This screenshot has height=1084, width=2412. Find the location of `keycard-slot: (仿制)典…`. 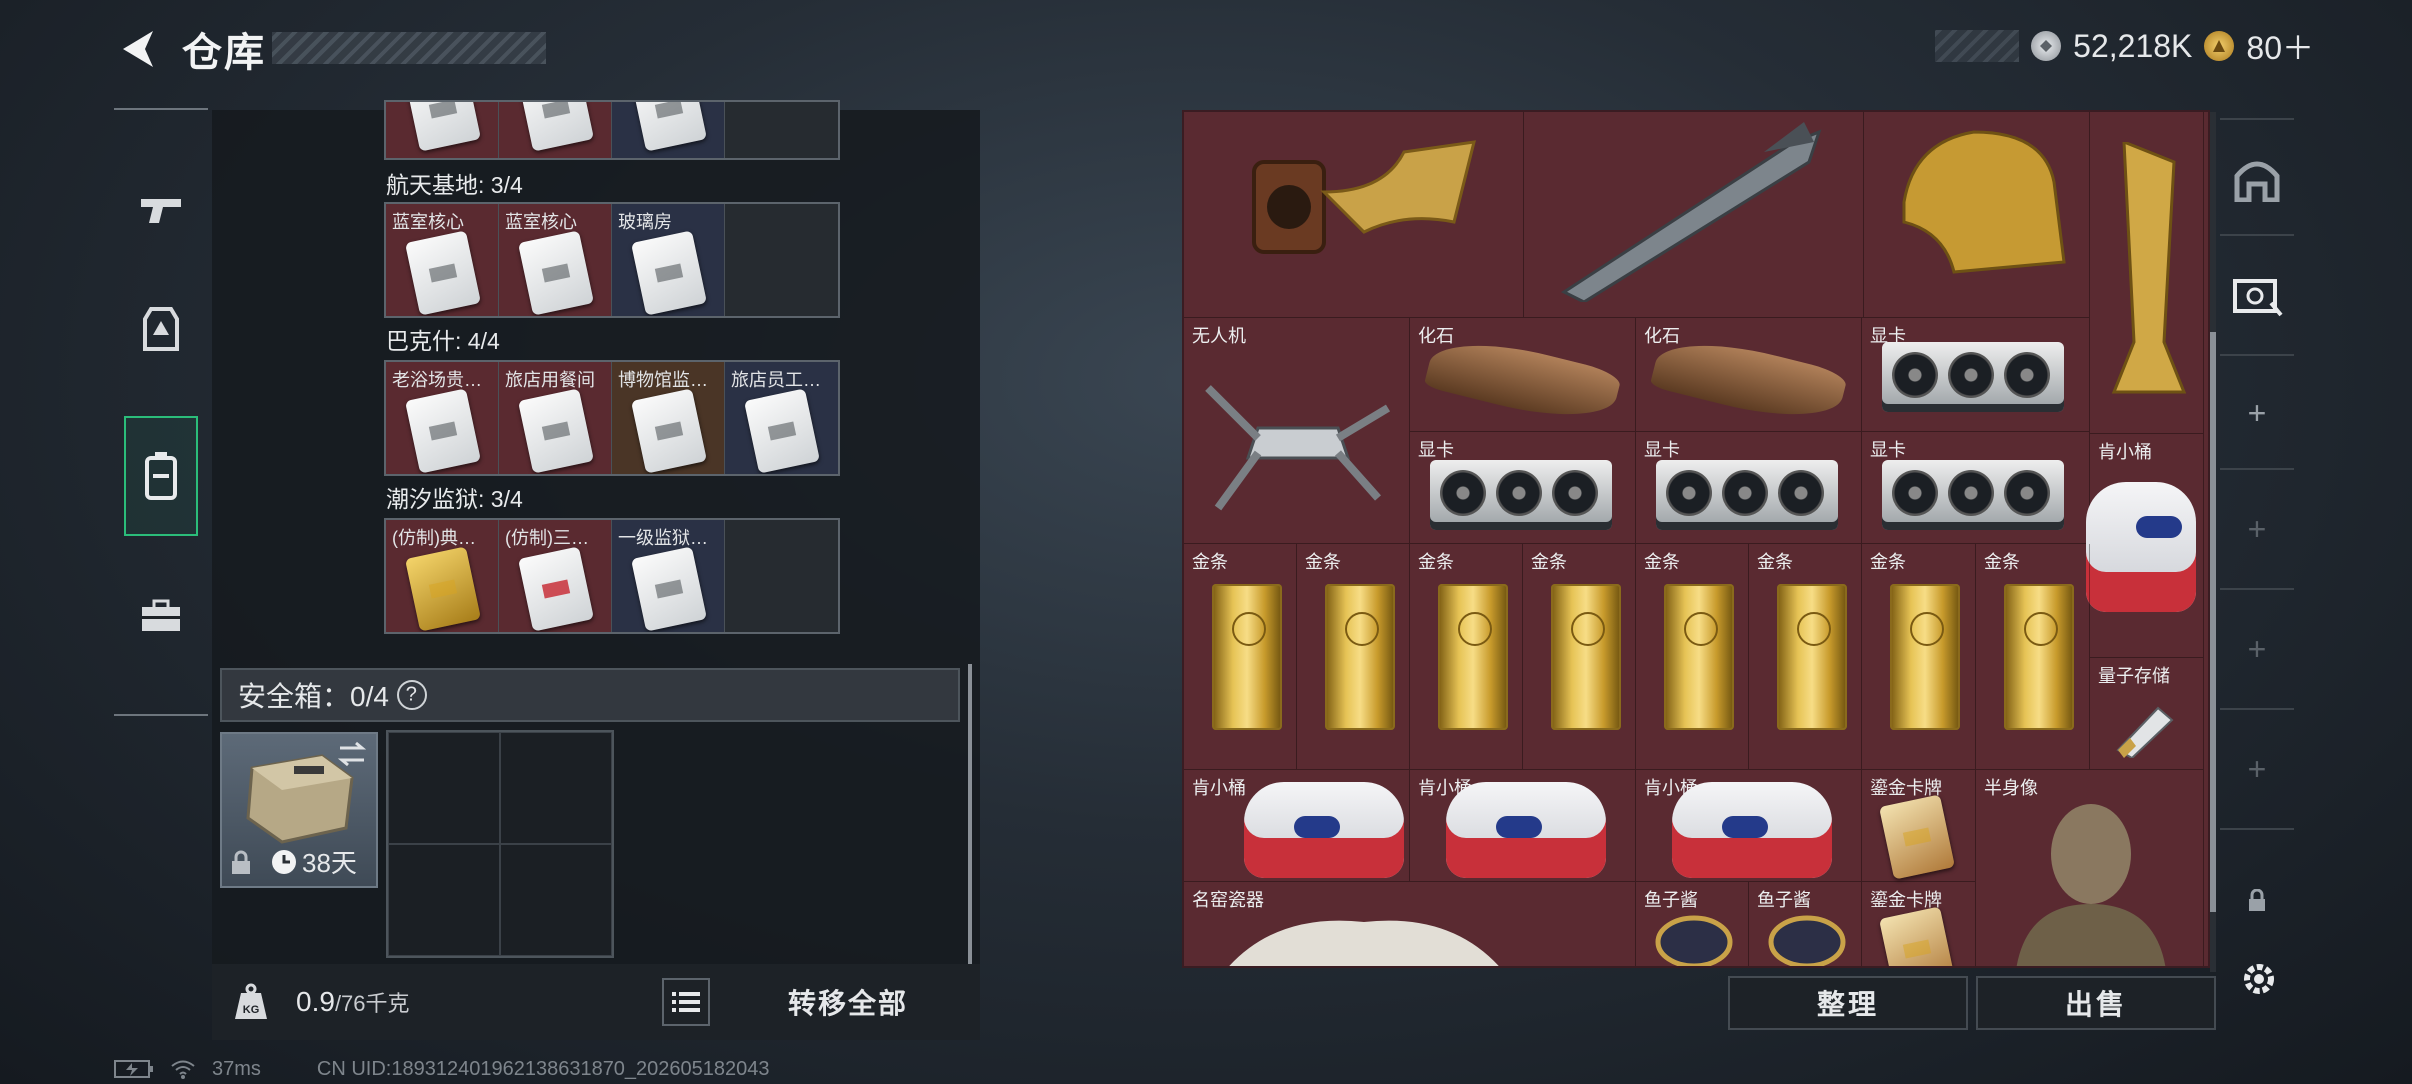

keycard-slot: (仿制)典… is located at coordinates (442, 576).